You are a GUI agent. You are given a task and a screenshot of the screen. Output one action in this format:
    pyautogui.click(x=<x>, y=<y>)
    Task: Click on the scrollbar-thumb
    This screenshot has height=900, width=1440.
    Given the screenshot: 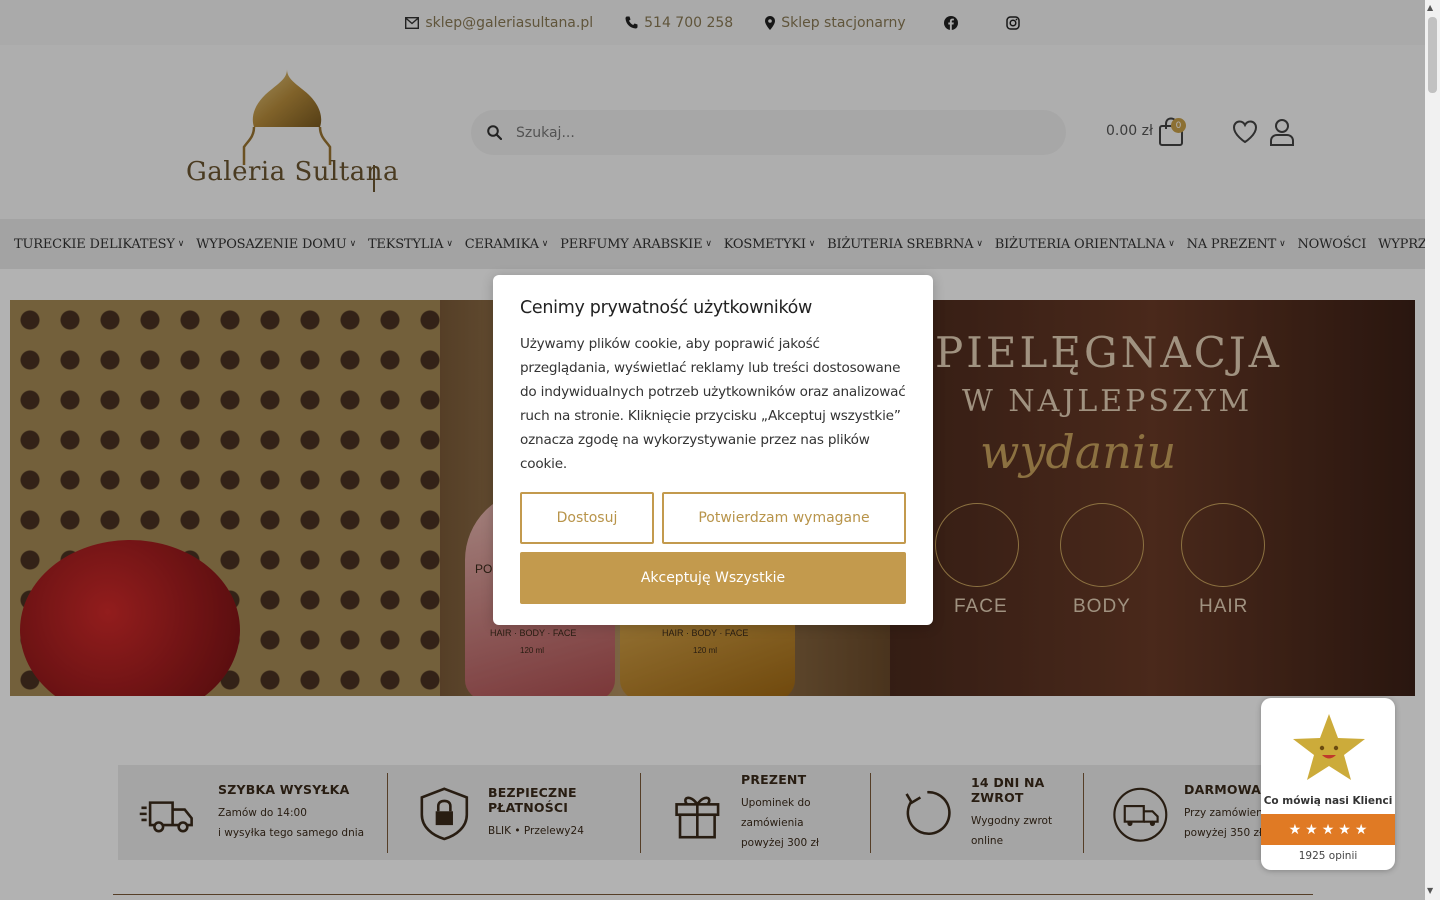 What is the action you would take?
    pyautogui.click(x=1432, y=55)
    